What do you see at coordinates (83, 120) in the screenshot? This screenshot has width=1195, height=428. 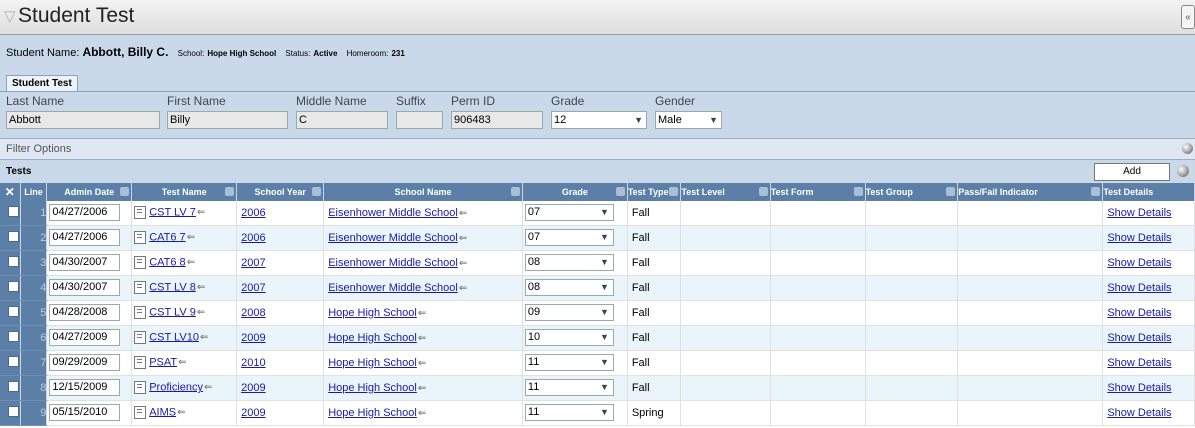 I see `last-name-field: Abbott` at bounding box center [83, 120].